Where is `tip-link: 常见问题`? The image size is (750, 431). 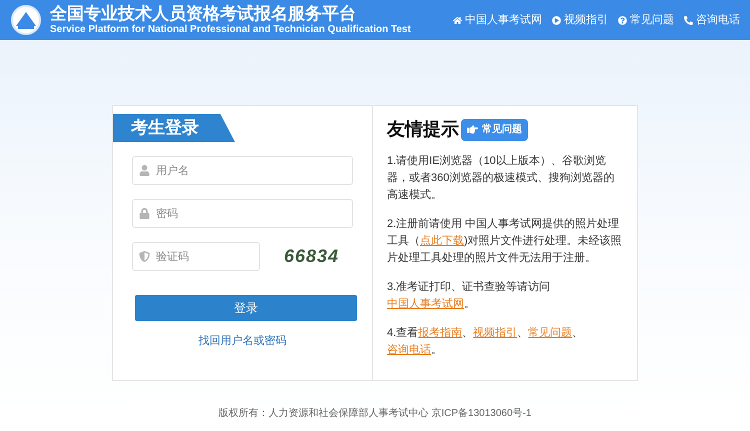
tip-link: 常见问题 is located at coordinates (550, 333).